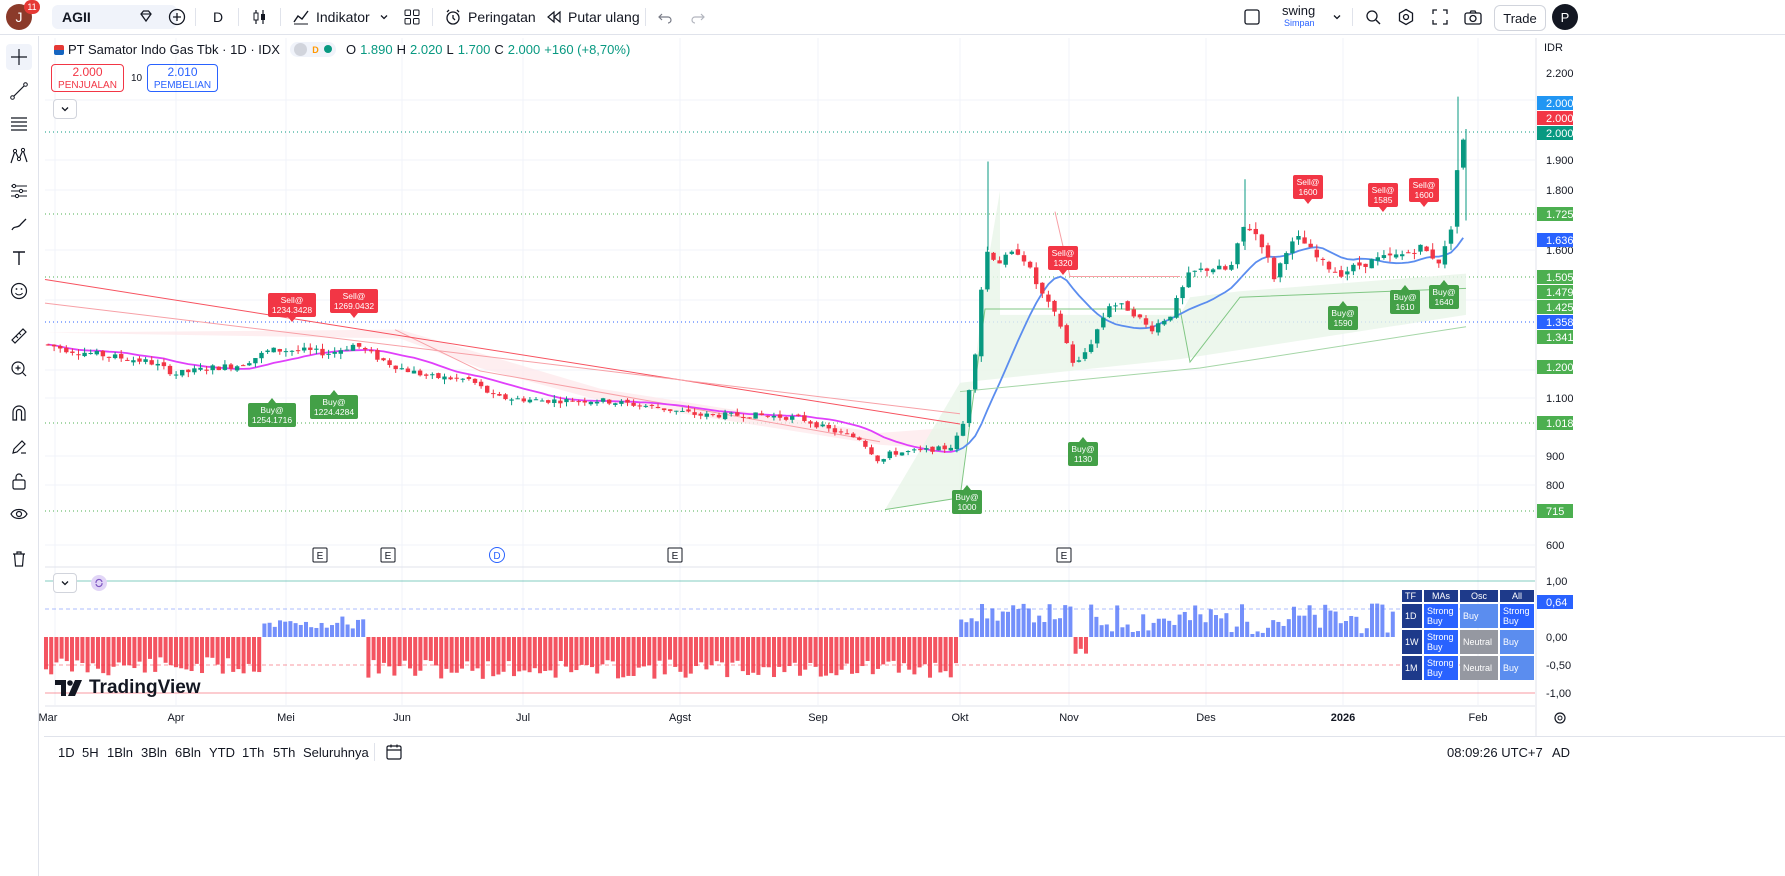  I want to click on sell-button: 2.000 PENJUALAN, so click(87, 78).